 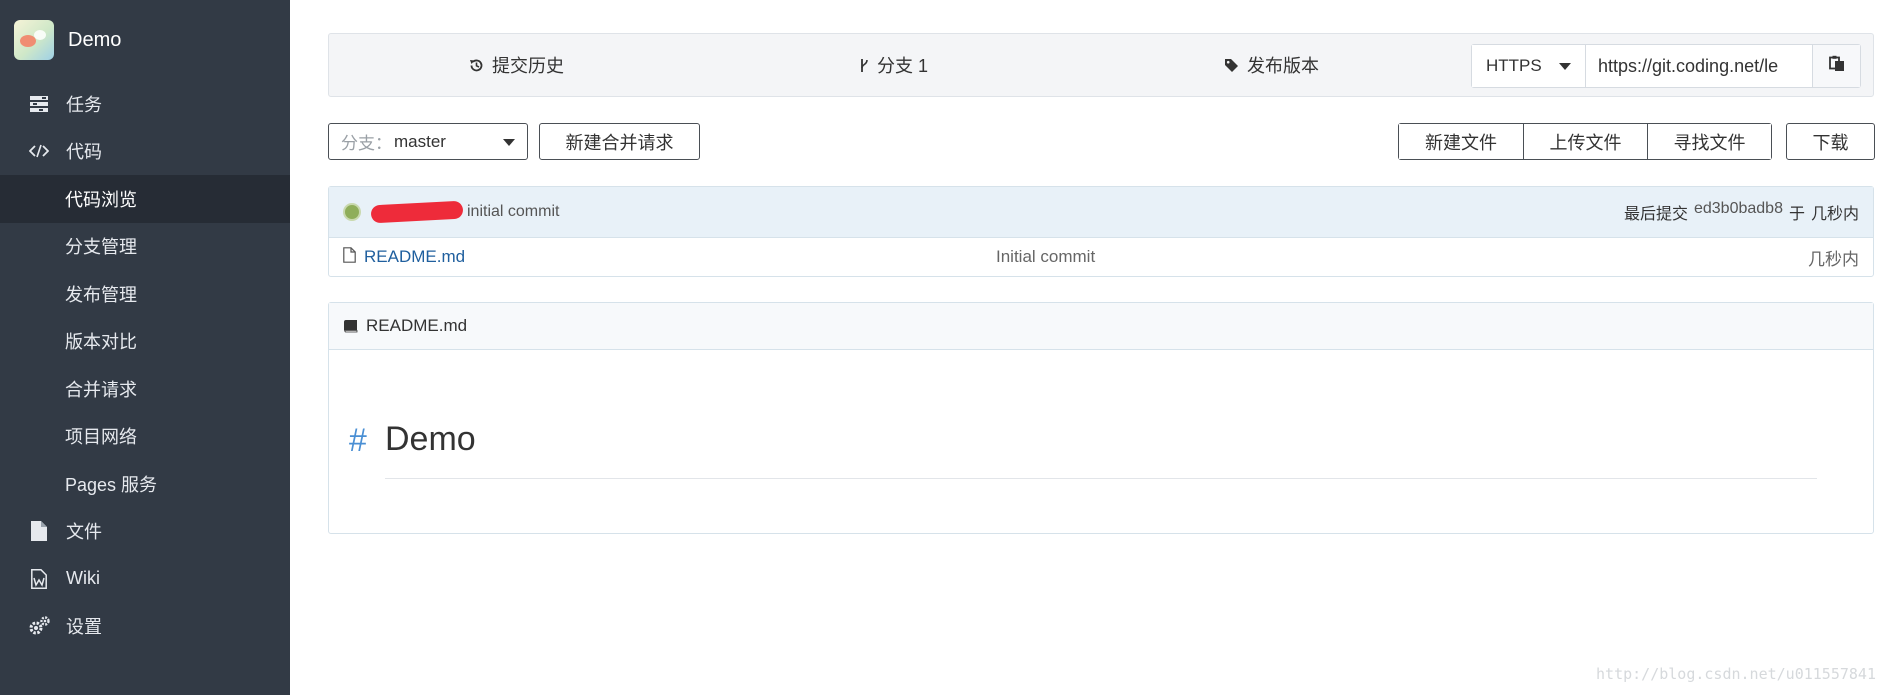 I want to click on branch-select-value: master, so click(x=420, y=141).